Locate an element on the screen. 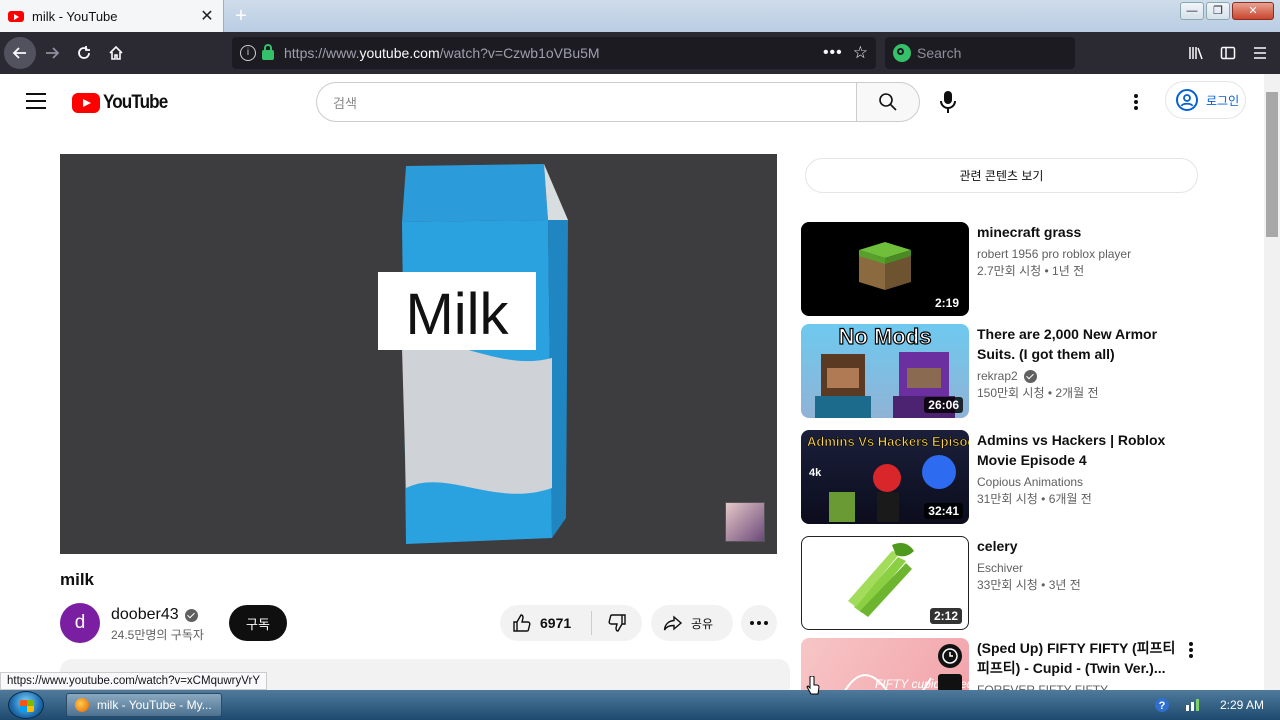 The image size is (1280, 720). video-thumbnail: No Mods 26:06 is located at coordinates (885, 371).